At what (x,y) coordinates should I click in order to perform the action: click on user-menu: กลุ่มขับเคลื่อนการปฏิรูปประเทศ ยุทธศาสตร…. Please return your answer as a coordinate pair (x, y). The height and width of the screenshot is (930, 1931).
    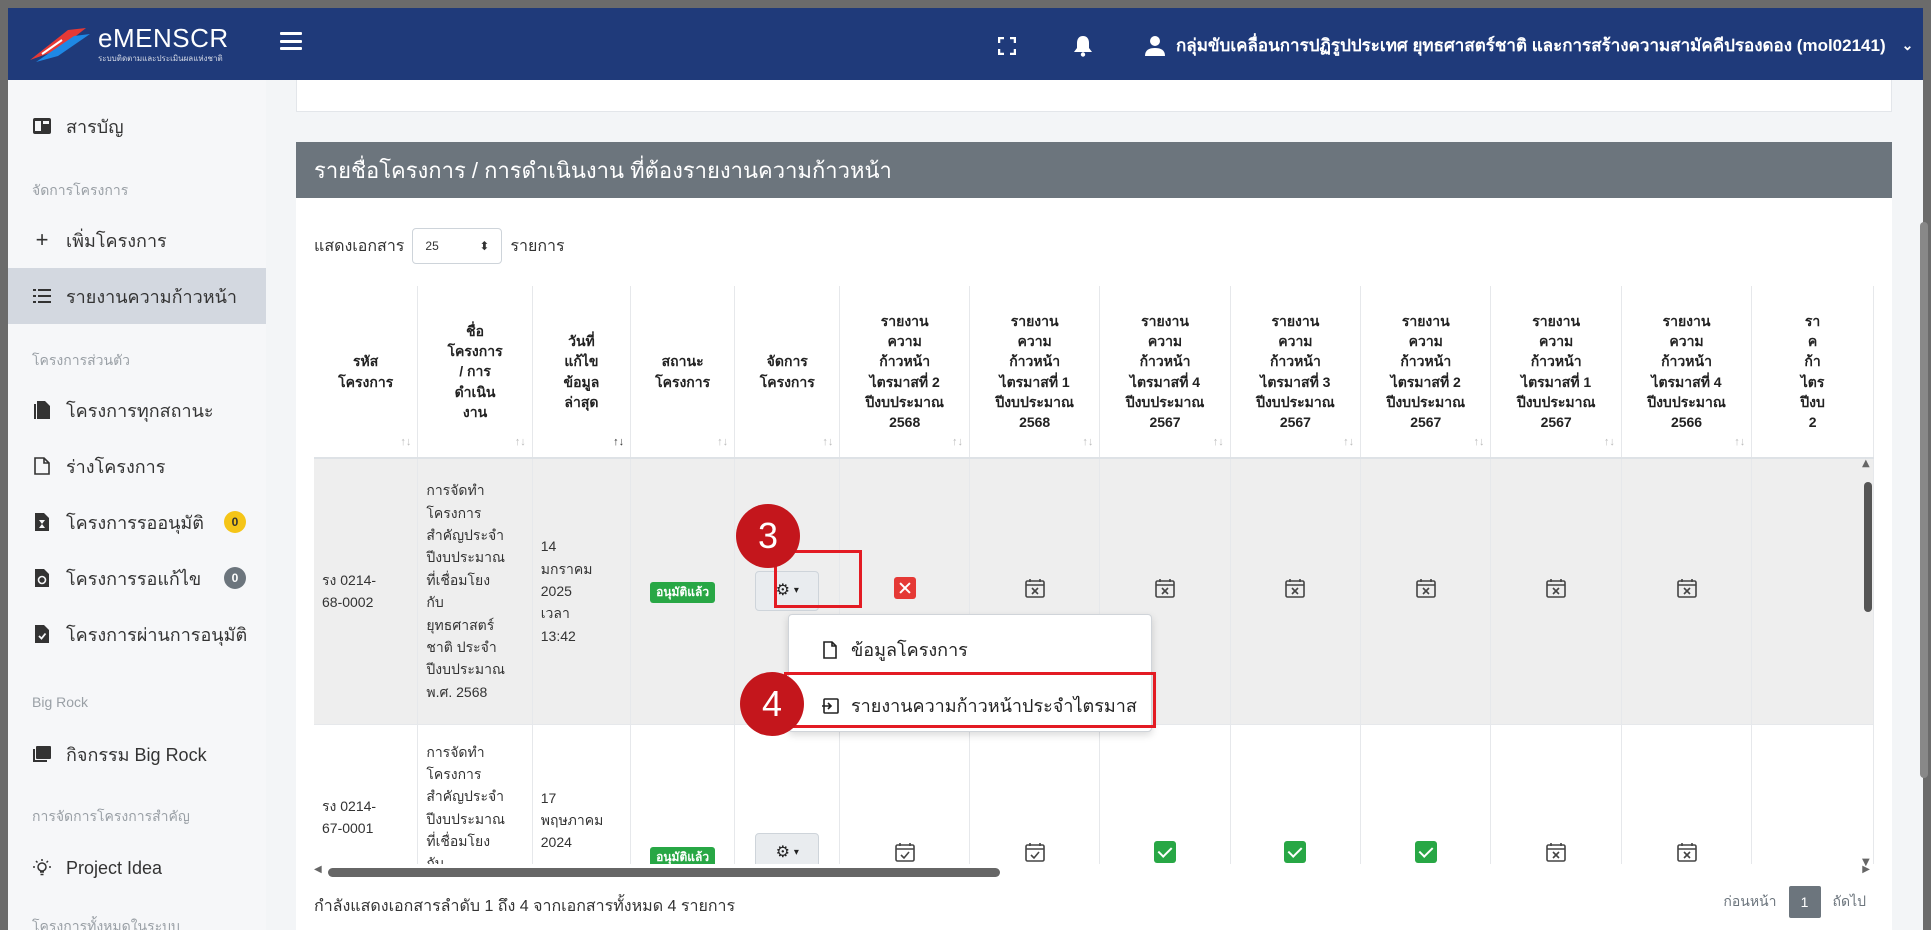
    Looking at the image, I should click on (1528, 45).